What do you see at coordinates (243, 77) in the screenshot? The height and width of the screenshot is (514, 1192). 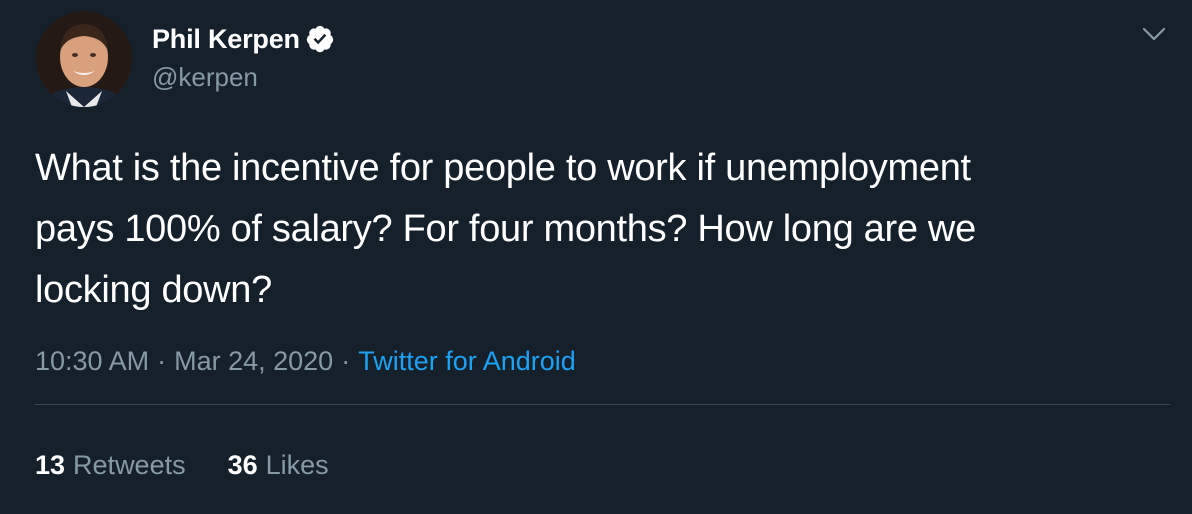 I see `handle: @kerpen` at bounding box center [243, 77].